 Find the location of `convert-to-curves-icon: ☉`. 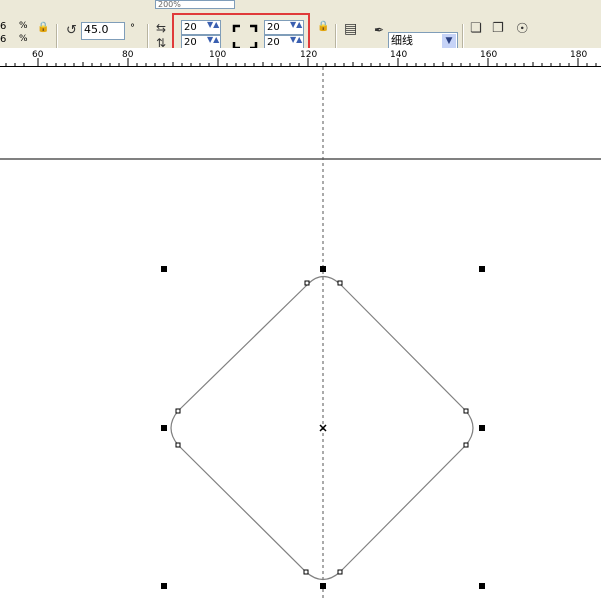

convert-to-curves-icon: ☉ is located at coordinates (522, 29).